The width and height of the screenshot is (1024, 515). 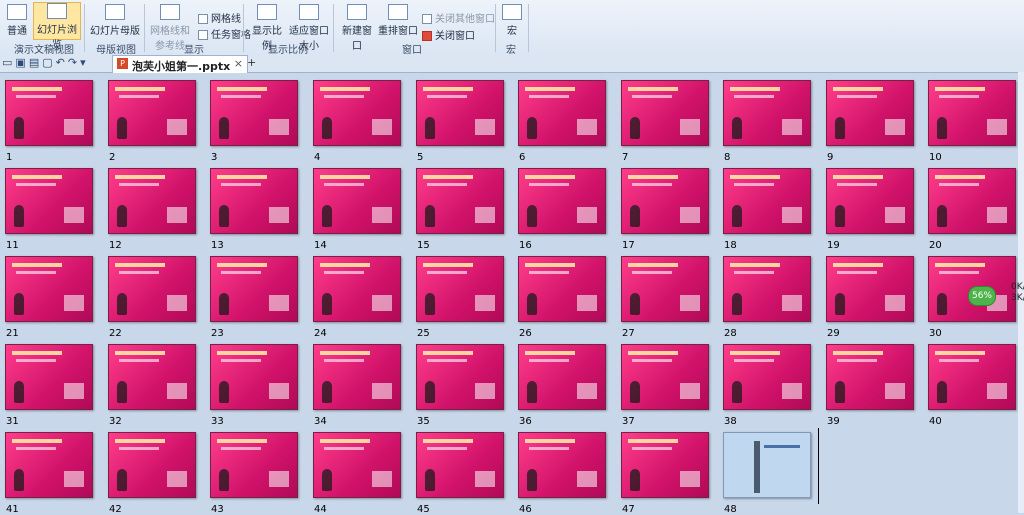 What do you see at coordinates (180, 64) in the screenshot?
I see `document-tab: P 泡芙小姐第一.pptx ×` at bounding box center [180, 64].